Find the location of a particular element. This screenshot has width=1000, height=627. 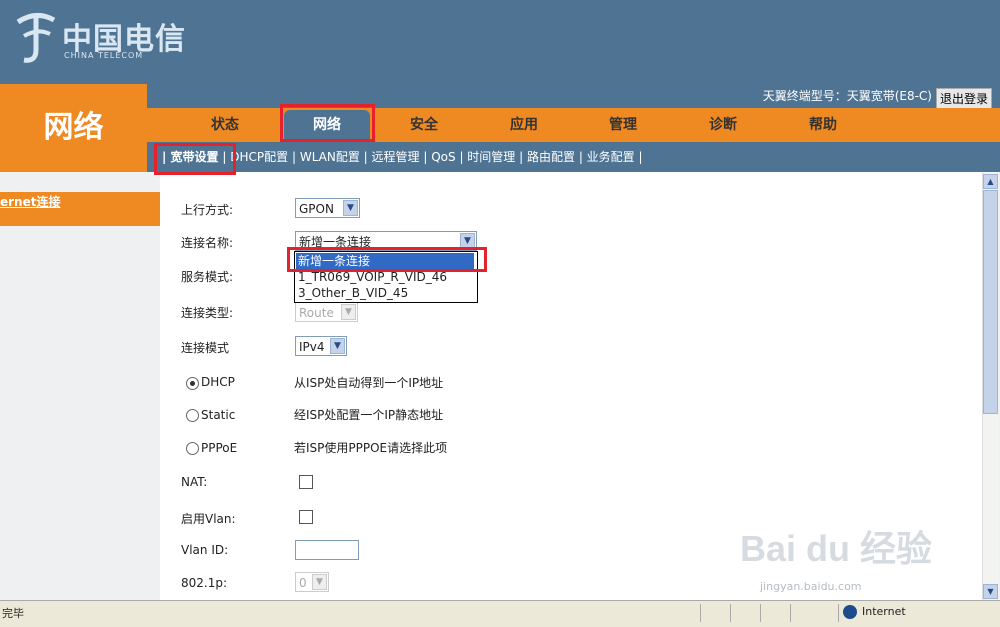

conn-mode-label: 连接模式 is located at coordinates (205, 348).